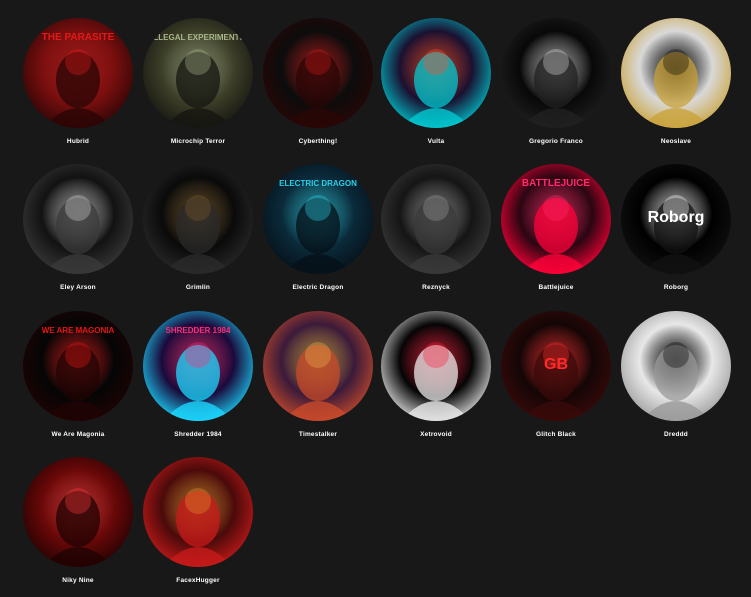 This screenshot has width=751, height=597. What do you see at coordinates (198, 73) in the screenshot?
I see `artist-avatar: ILLEGAL EXPERIMENTS` at bounding box center [198, 73].